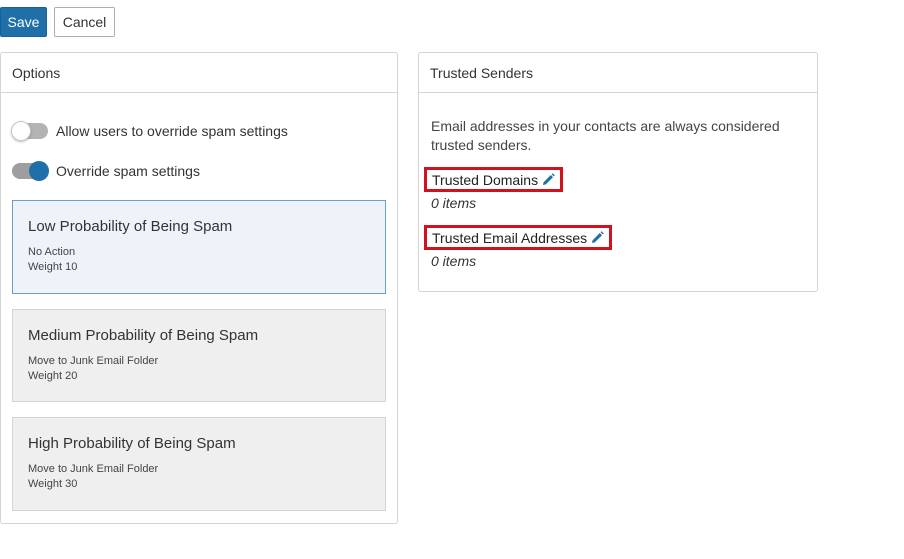 Image resolution: width=904 pixels, height=559 pixels. What do you see at coordinates (172, 131) in the screenshot?
I see `allow-override-label: Allow users to override spam settings` at bounding box center [172, 131].